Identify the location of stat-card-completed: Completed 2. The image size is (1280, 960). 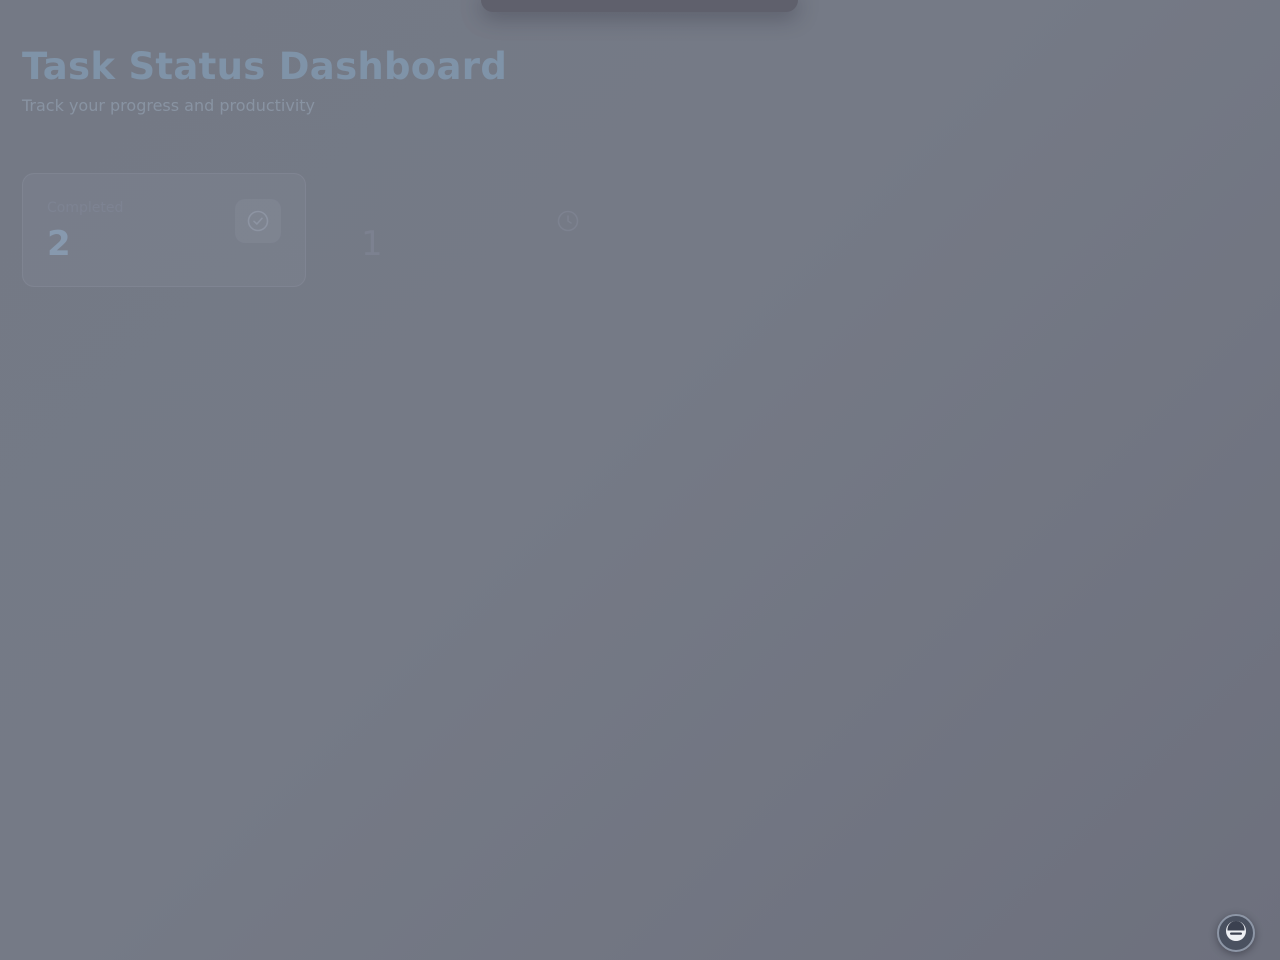
(164, 230).